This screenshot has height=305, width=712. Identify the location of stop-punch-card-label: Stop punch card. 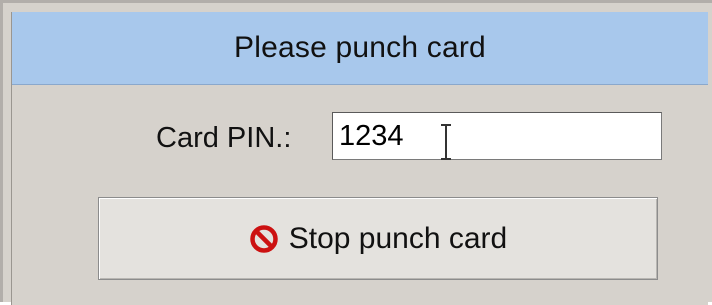
(398, 238).